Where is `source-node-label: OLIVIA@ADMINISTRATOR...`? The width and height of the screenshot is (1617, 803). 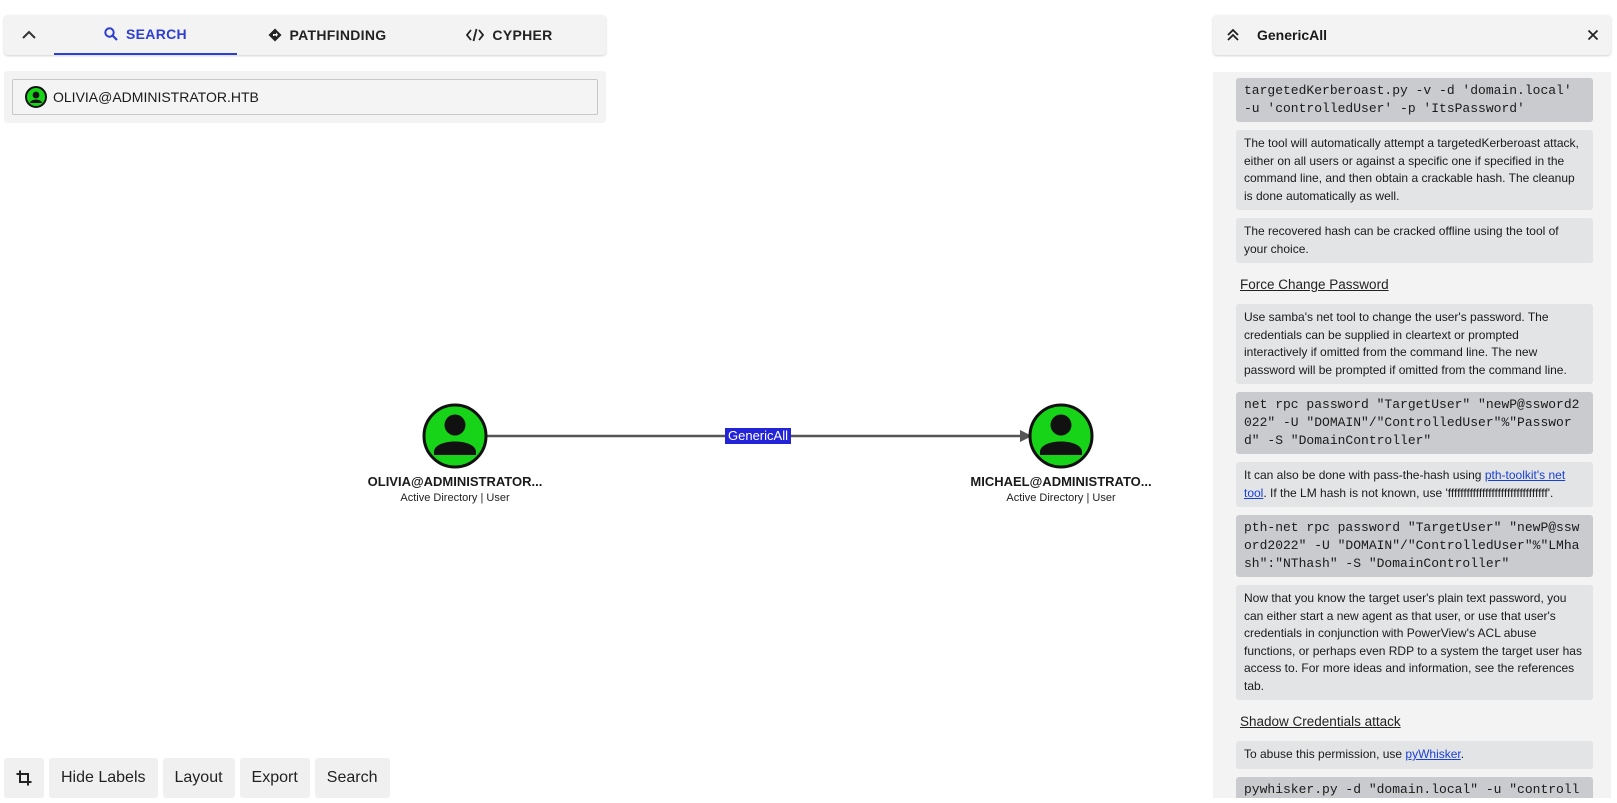 source-node-label: OLIVIA@ADMINISTRATOR... is located at coordinates (455, 481).